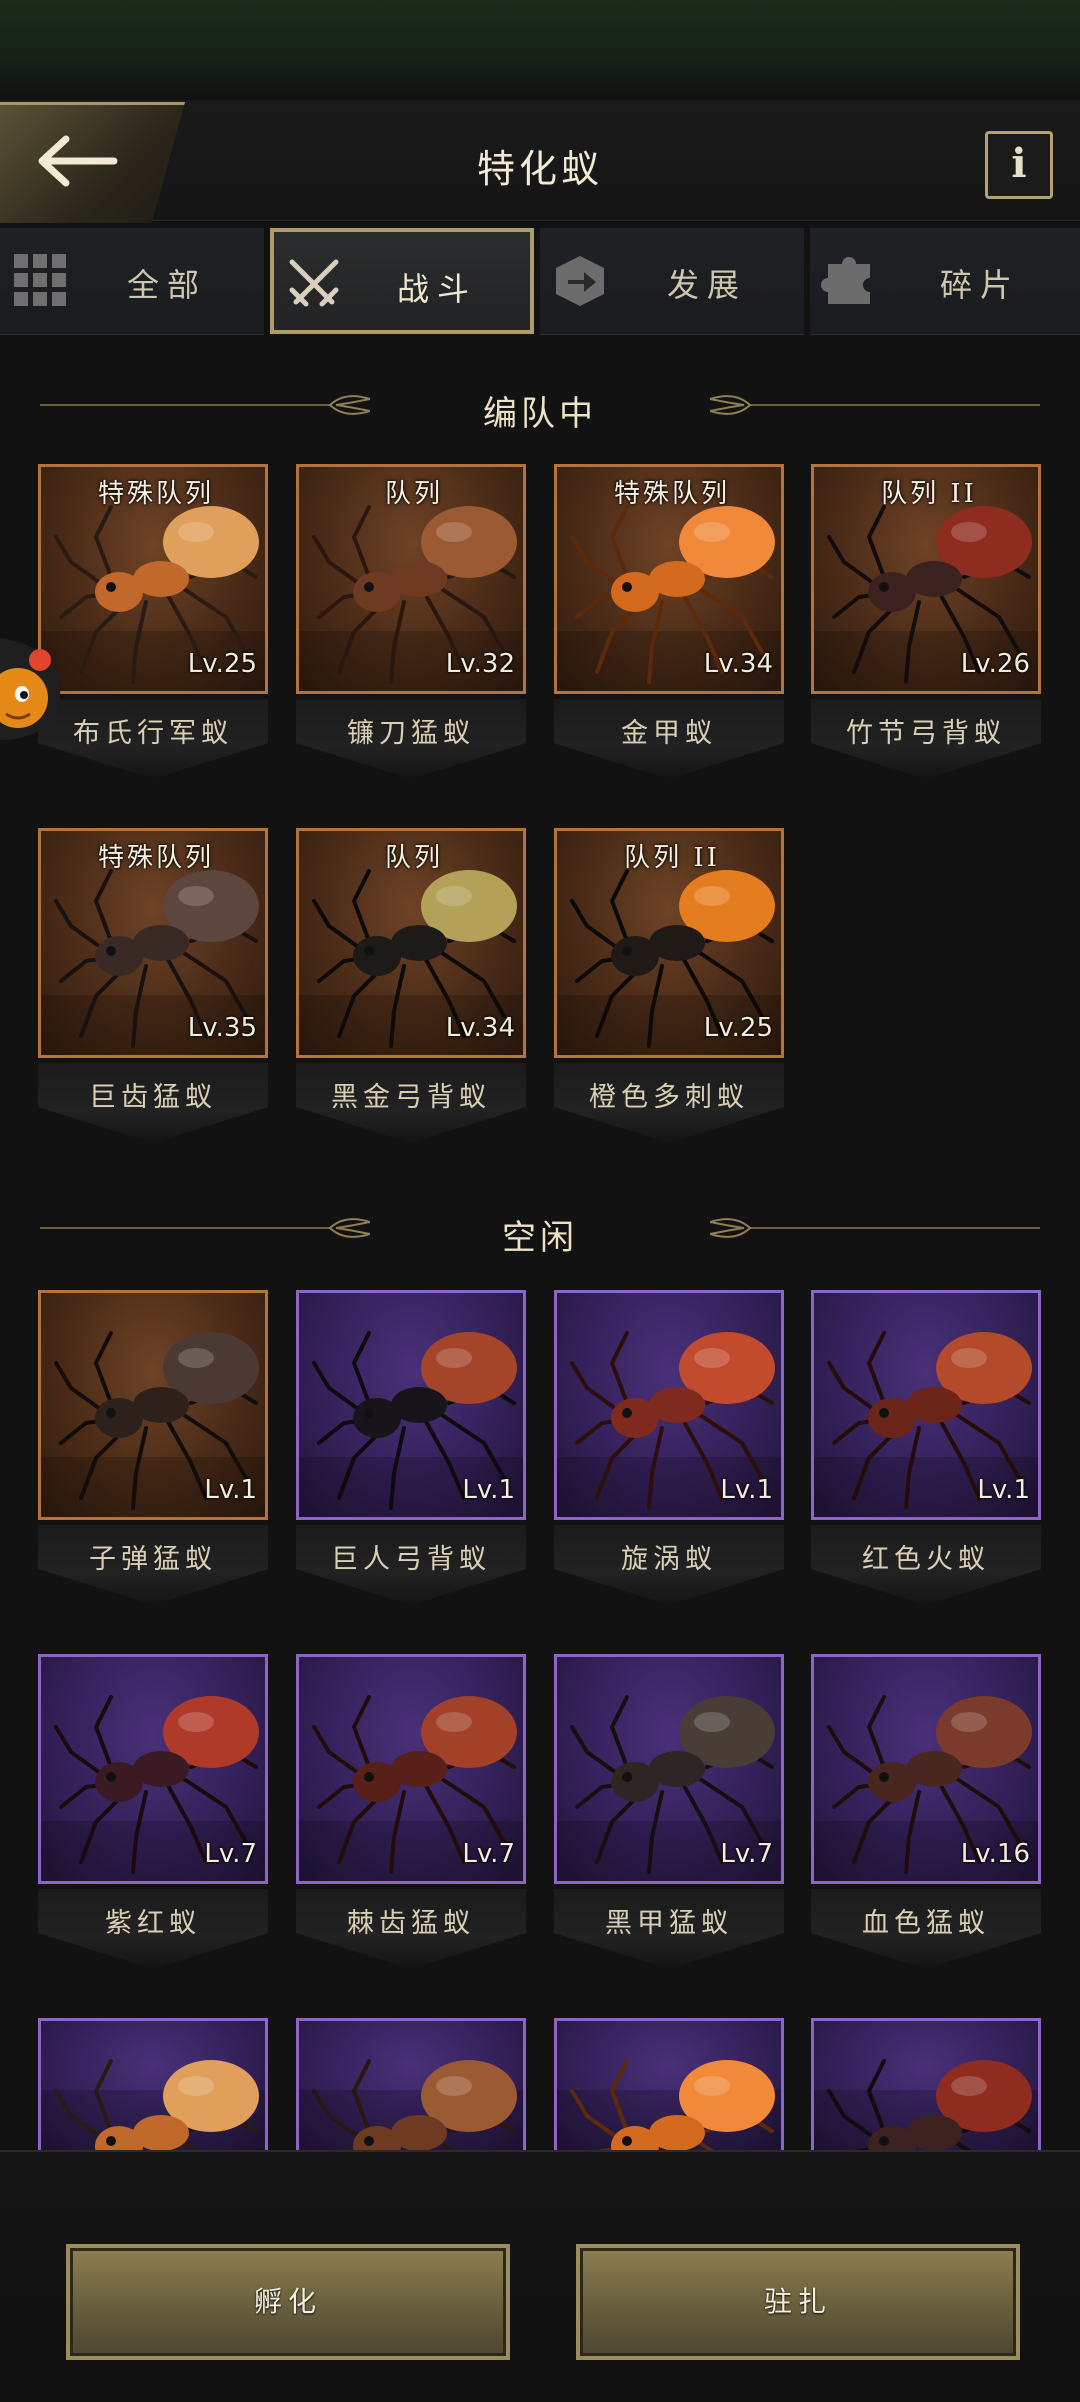 The width and height of the screenshot is (1080, 2402). Describe the element at coordinates (153, 1923) in the screenshot. I see `ant-name: 紫红蚁` at that location.